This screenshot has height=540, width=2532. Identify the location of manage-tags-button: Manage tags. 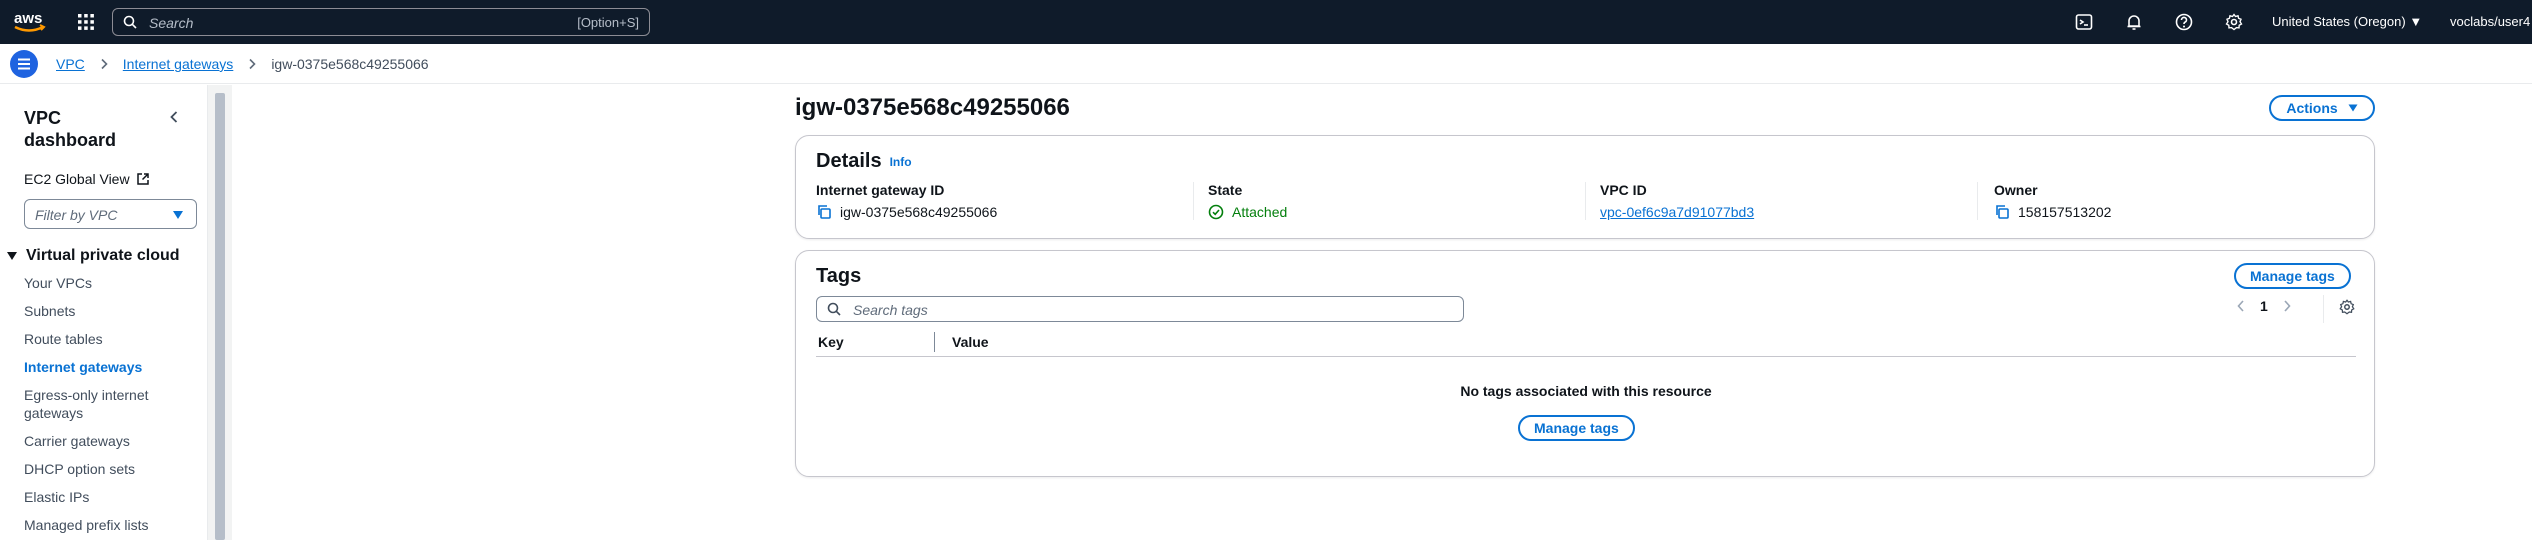
(2292, 276).